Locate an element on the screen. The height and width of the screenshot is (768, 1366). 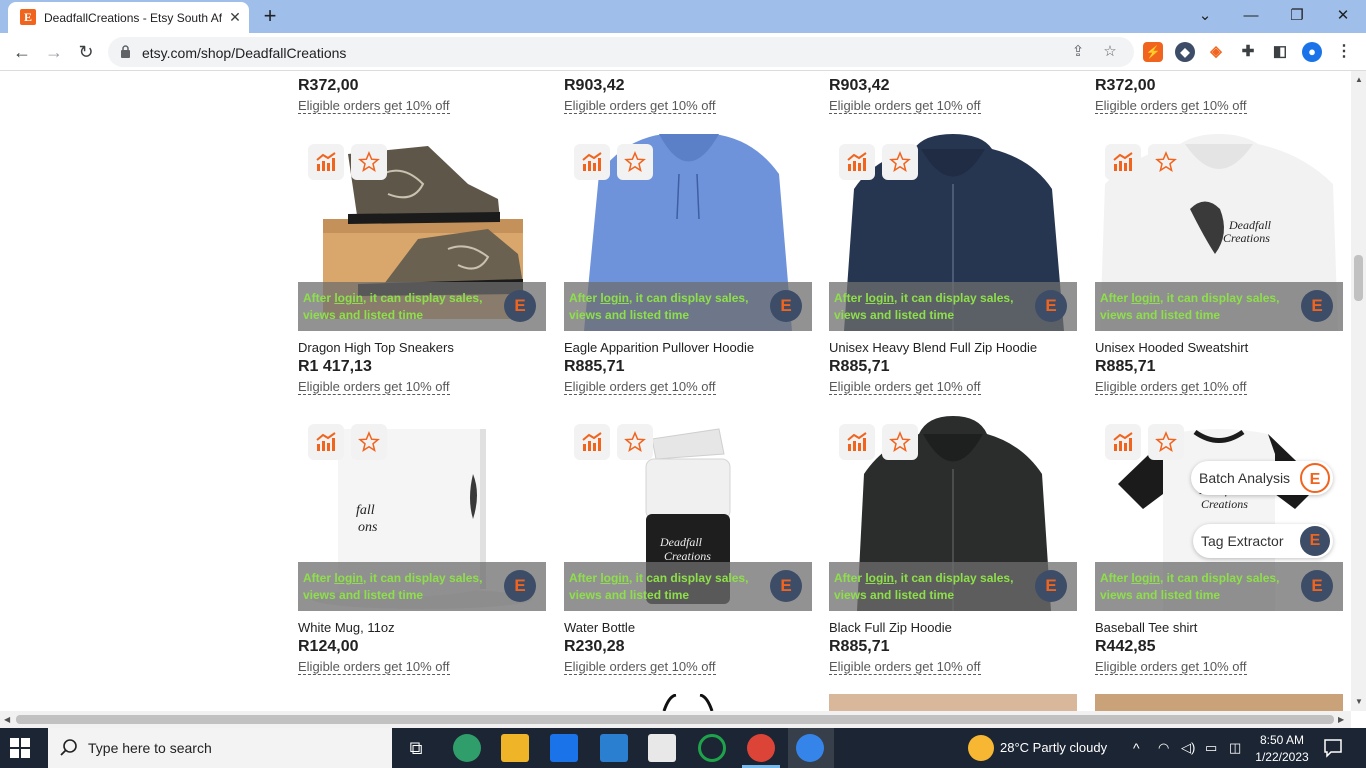
weather-icon is located at coordinates (981, 748).